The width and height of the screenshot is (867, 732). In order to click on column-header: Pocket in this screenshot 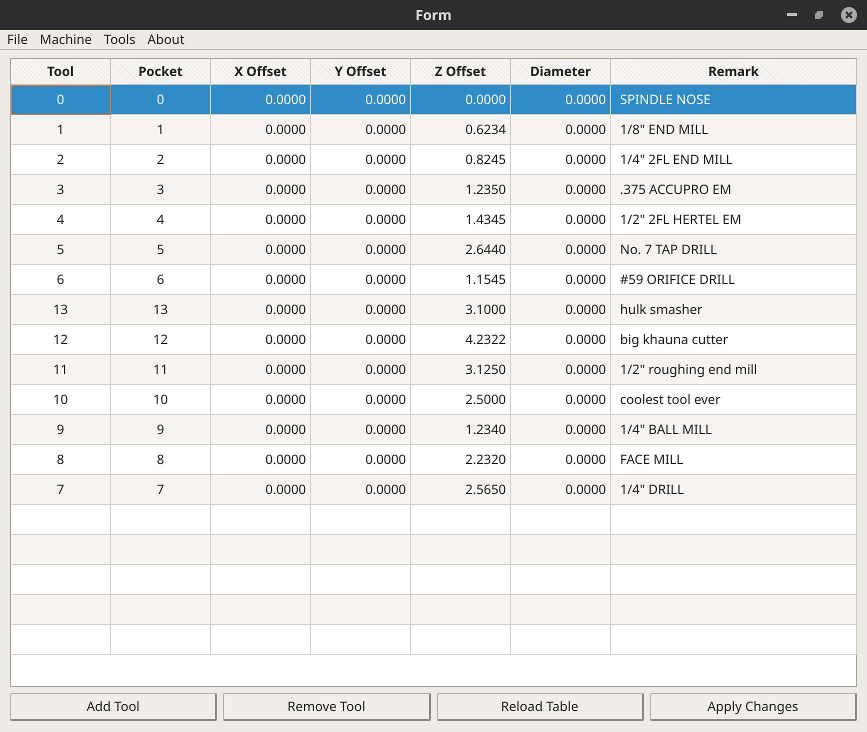, I will do `click(161, 71)`.